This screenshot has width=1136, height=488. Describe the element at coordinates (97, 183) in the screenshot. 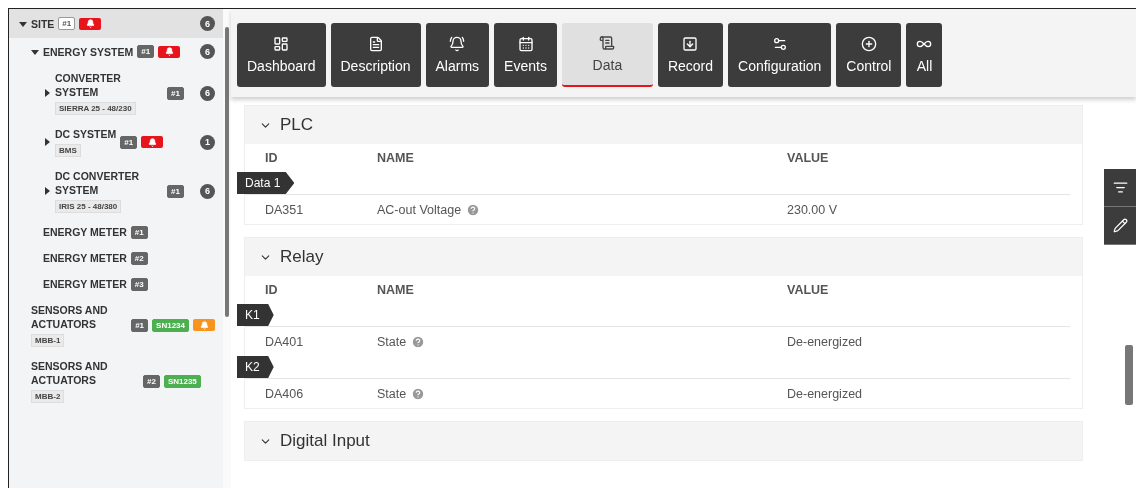

I see `tree-item-label: DC CONVERTER SYSTEM` at that location.